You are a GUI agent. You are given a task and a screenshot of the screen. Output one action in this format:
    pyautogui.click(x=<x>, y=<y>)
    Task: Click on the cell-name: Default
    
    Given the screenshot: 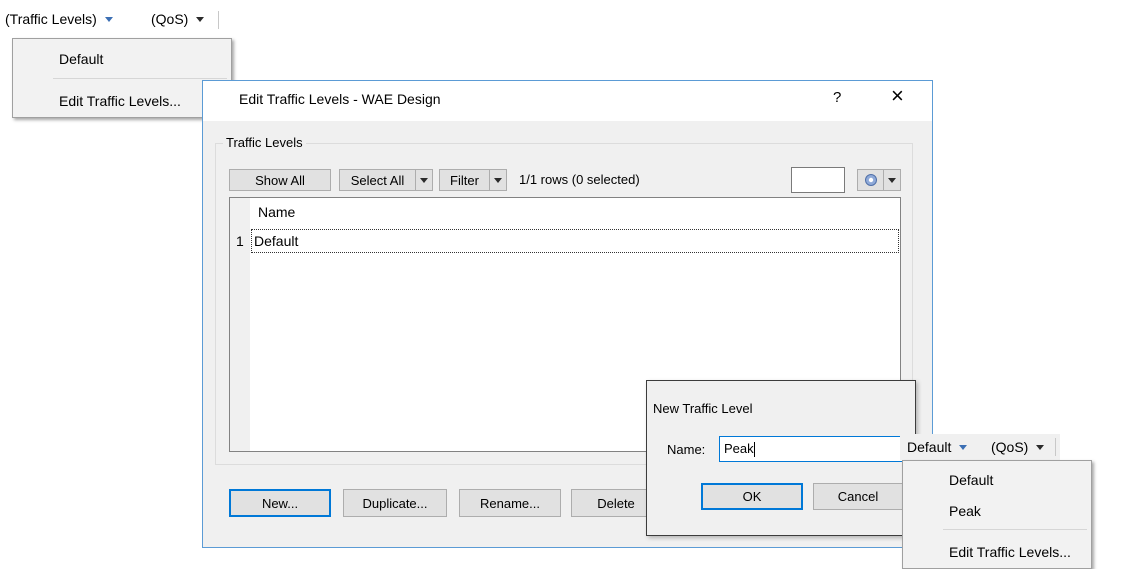 What is the action you would take?
    pyautogui.click(x=276, y=241)
    